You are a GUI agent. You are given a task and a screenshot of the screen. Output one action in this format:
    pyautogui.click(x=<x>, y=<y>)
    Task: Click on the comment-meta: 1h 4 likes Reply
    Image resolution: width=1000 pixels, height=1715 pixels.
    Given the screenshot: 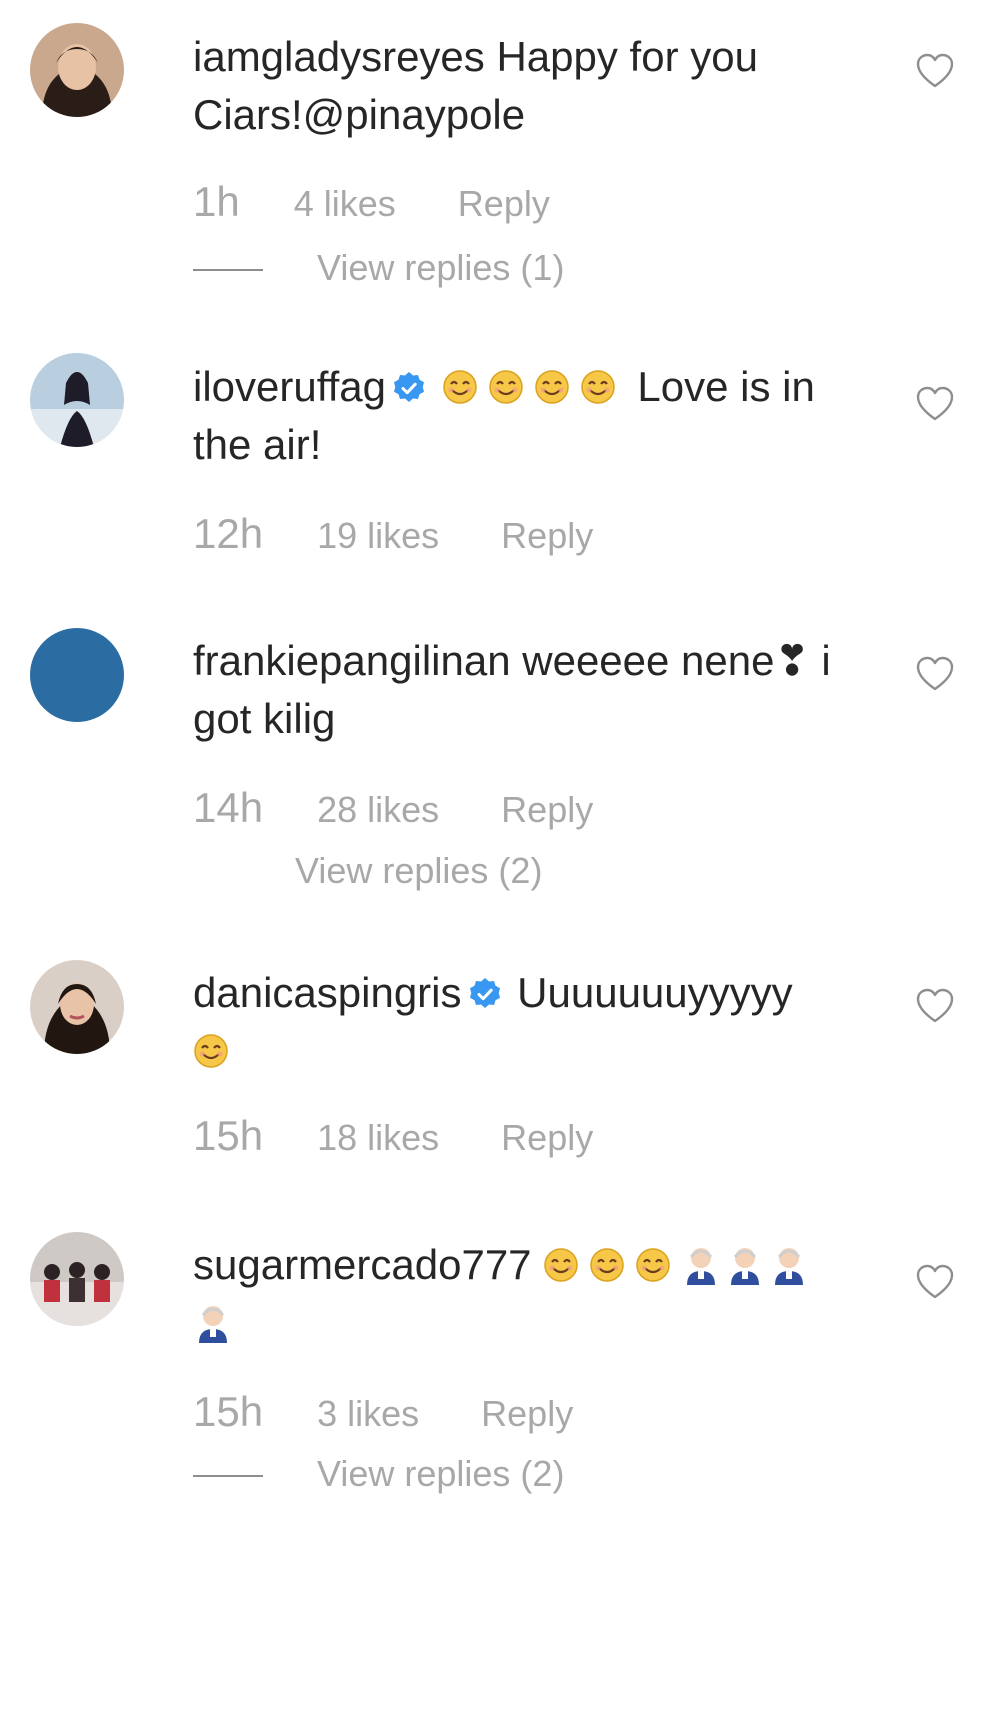 What is the action you would take?
    pyautogui.click(x=371, y=203)
    